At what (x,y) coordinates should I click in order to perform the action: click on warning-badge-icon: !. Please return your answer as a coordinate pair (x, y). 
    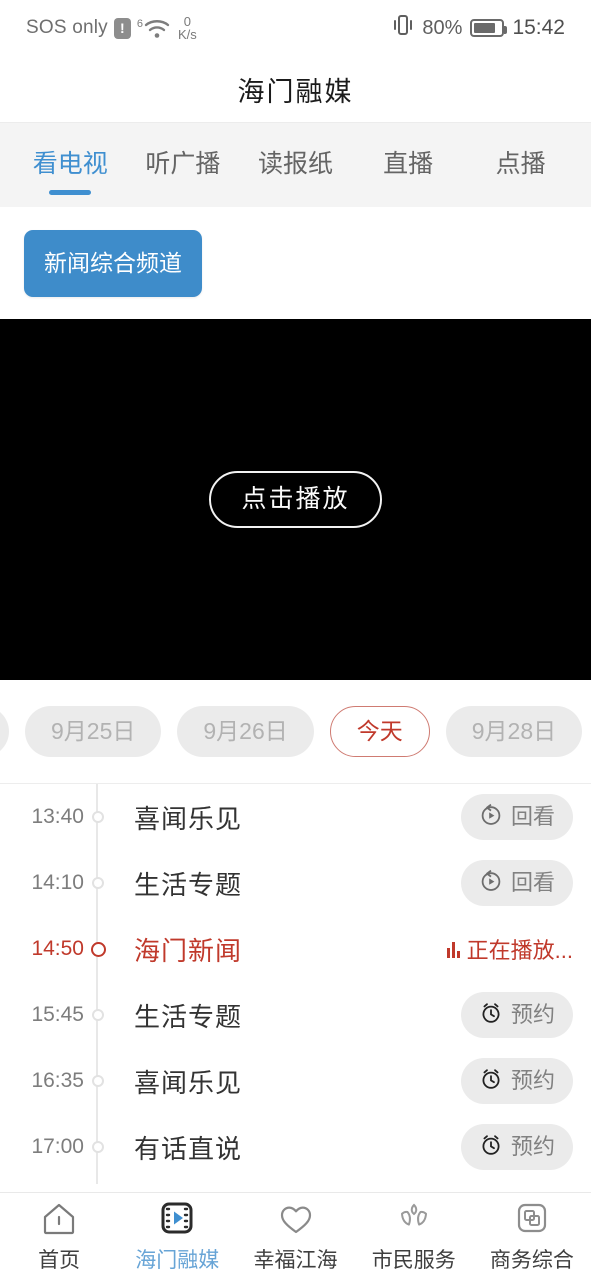
    Looking at the image, I should click on (122, 28).